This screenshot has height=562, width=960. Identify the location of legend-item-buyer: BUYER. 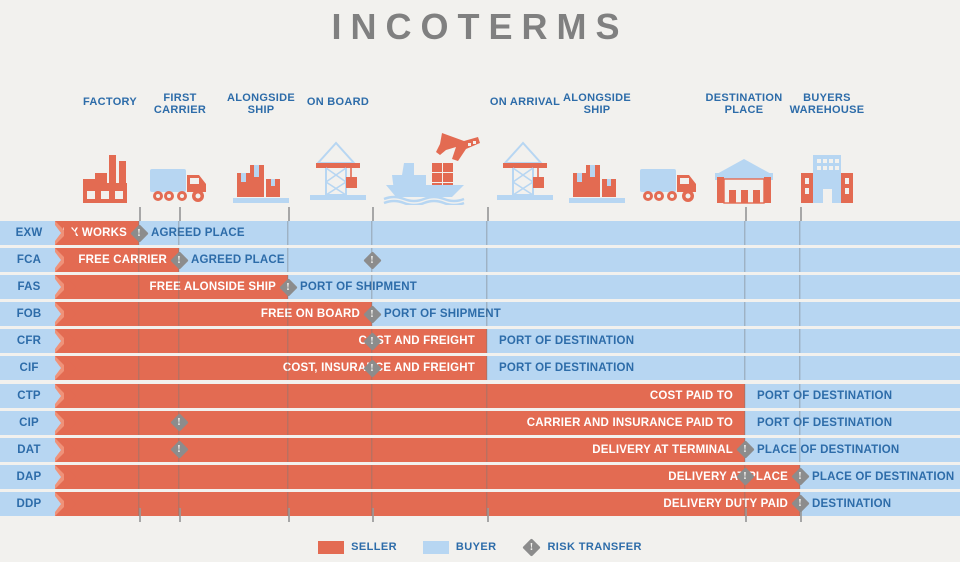
(459, 547).